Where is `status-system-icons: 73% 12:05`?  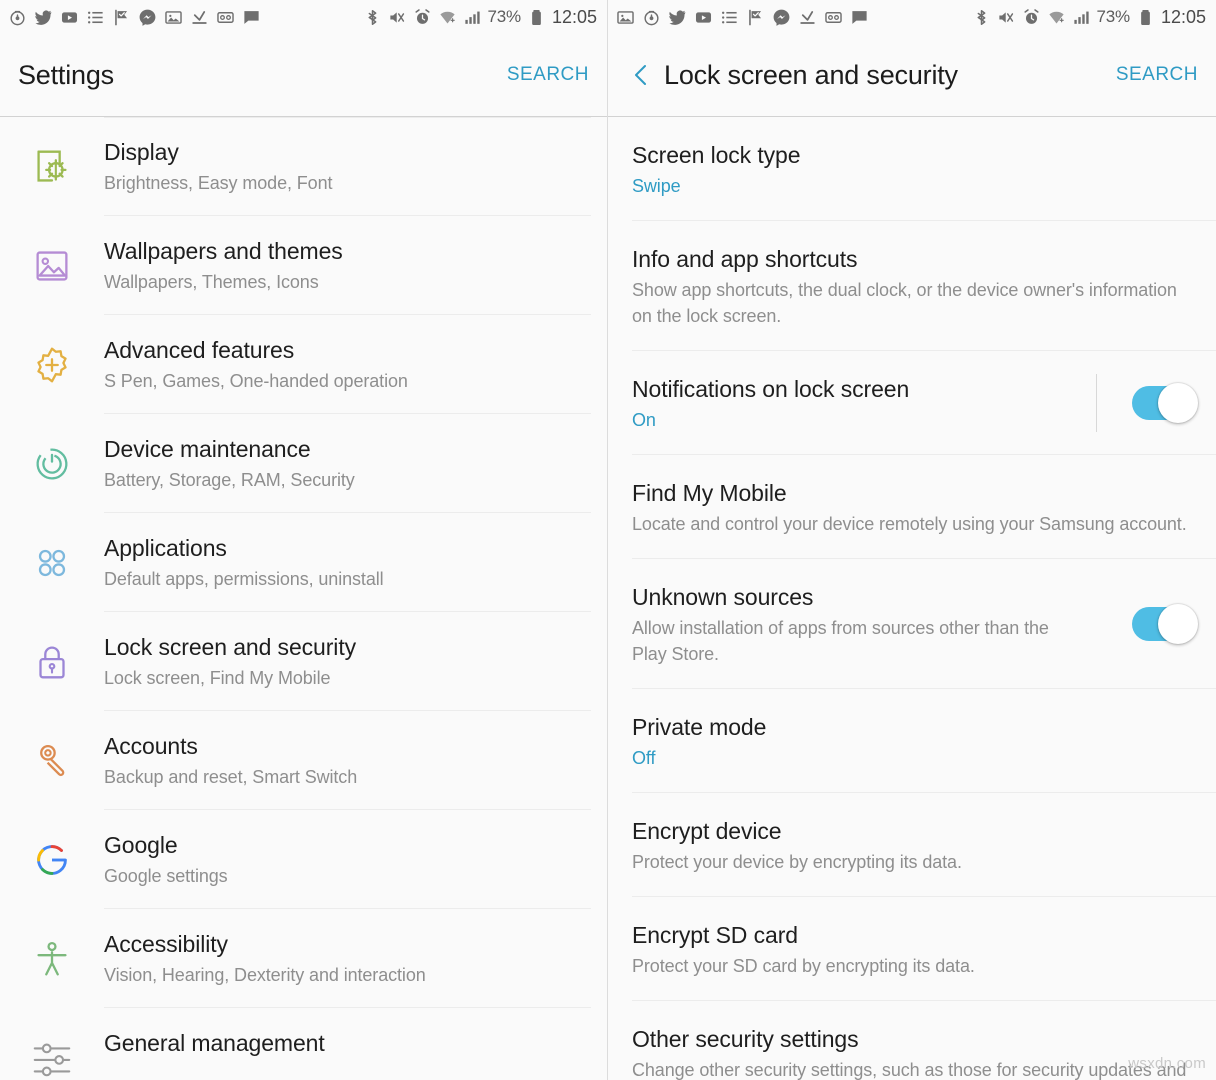
status-system-icons: 73% 12:05 is located at coordinates (480, 17).